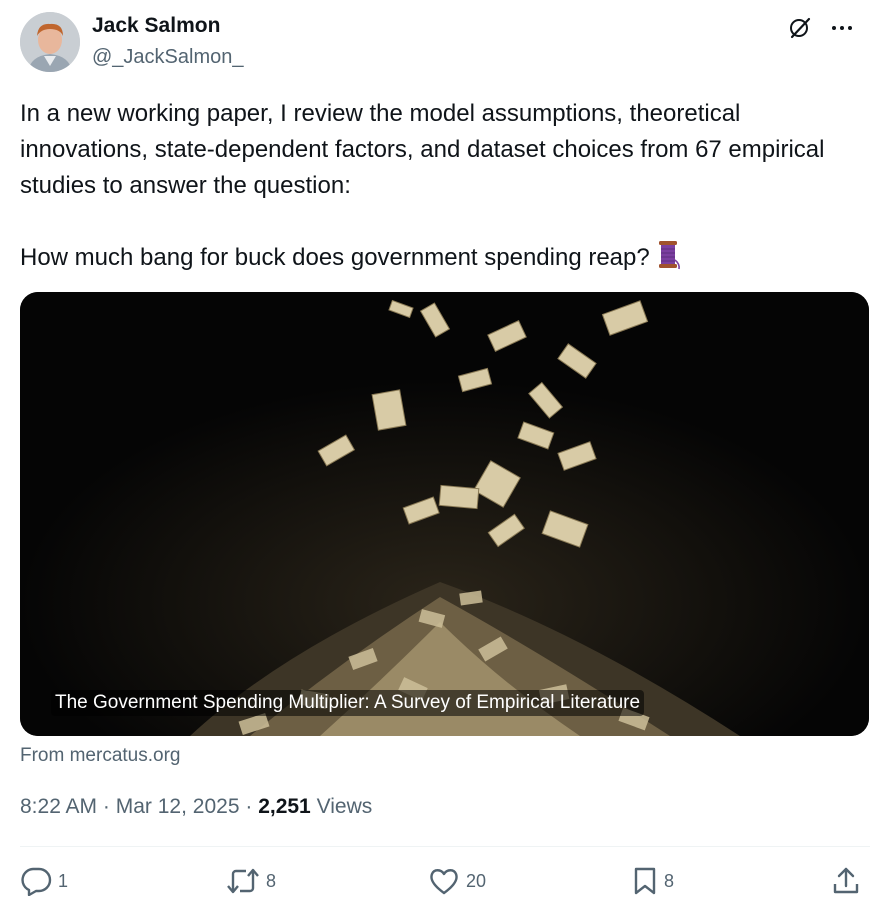 This screenshot has width=870, height=908. I want to click on tweet-time: 8:22 AM, so click(58, 806).